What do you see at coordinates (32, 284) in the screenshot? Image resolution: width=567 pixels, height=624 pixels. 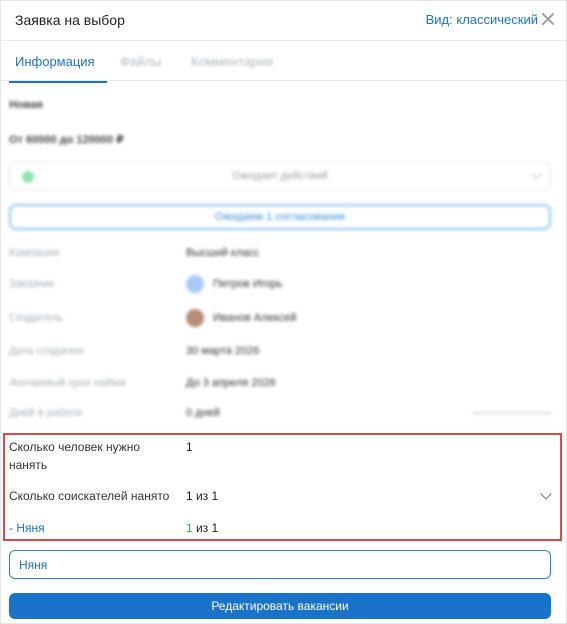 I see `customer-label: Заказчик` at bounding box center [32, 284].